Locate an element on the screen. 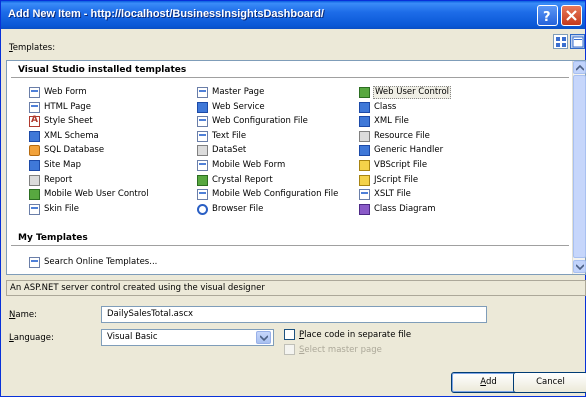 This screenshot has width=586, height=397. template-item: Web Configuration File is located at coordinates (253, 121).